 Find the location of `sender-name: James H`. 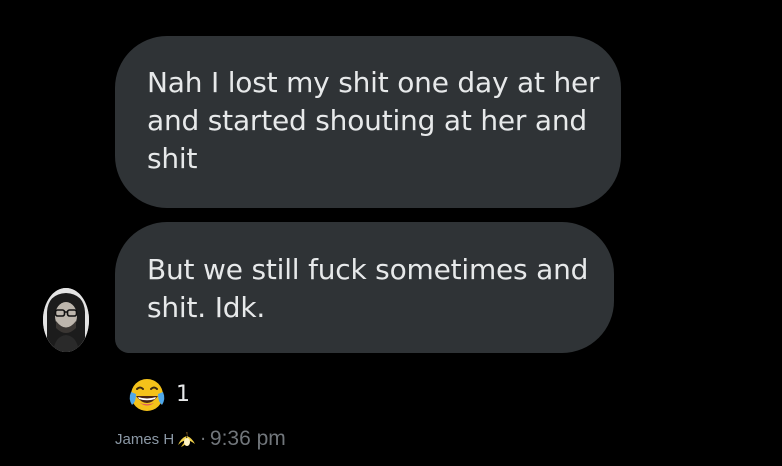

sender-name: James H is located at coordinates (144, 439).